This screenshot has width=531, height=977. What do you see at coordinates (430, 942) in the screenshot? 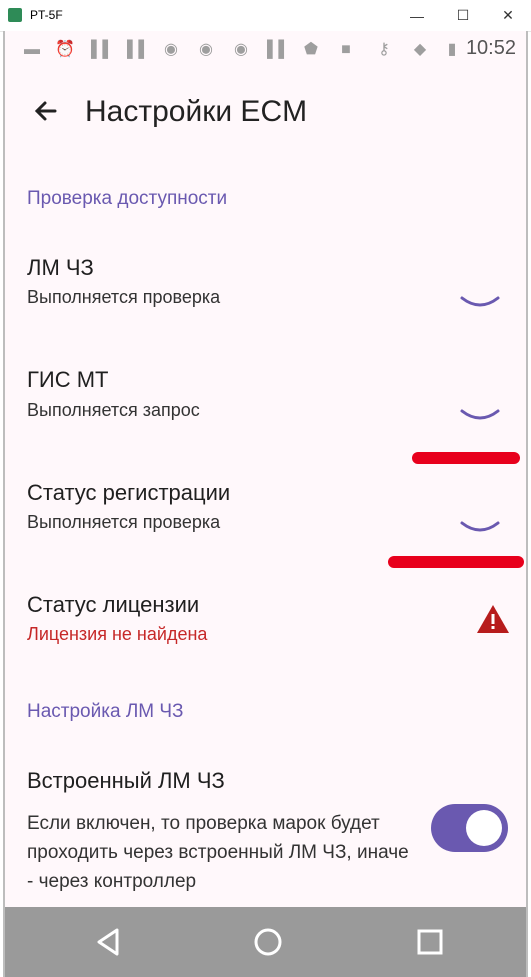
I see `recents-square-icon` at bounding box center [430, 942].